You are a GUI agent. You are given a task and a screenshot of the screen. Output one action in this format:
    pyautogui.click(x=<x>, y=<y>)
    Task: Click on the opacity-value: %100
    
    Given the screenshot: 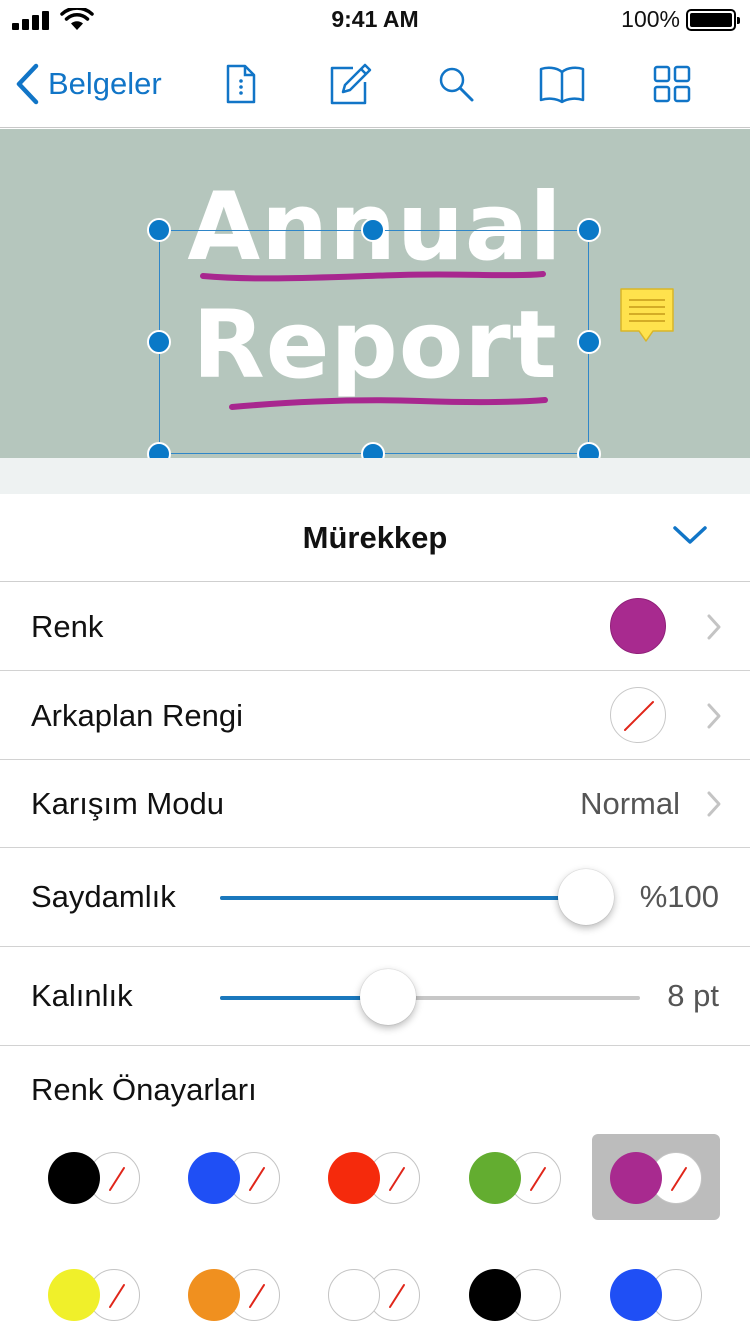 What is the action you would take?
    pyautogui.click(x=679, y=896)
    